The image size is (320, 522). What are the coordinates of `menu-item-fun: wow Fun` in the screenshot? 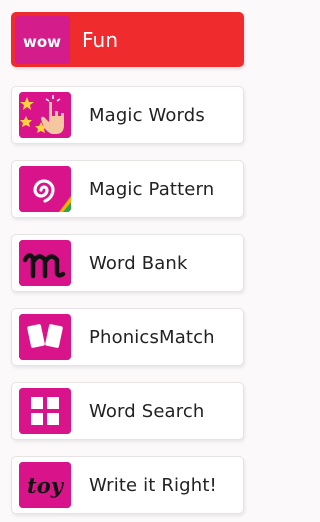 It's located at (127, 39).